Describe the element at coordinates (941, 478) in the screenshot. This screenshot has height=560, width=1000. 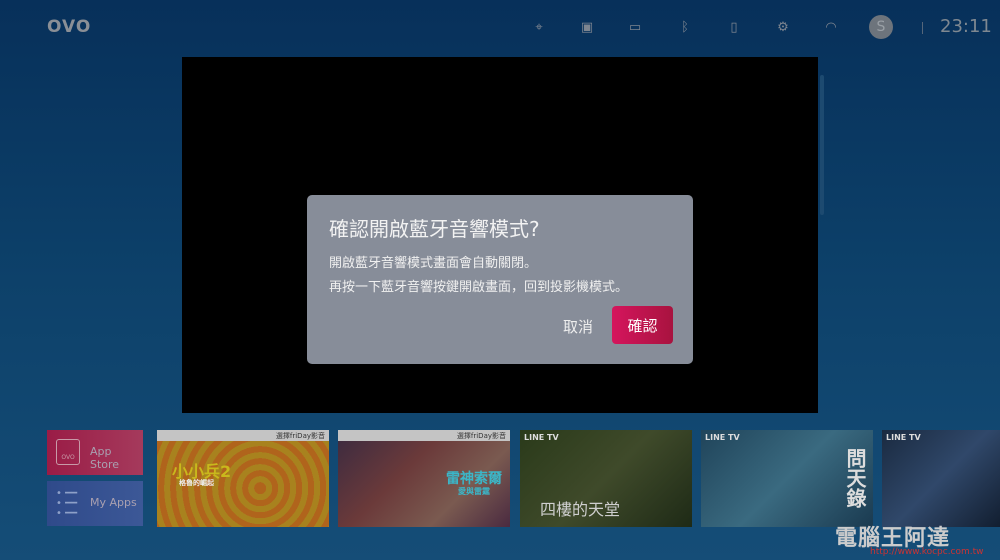
I see `content-card: LINE TV` at that location.